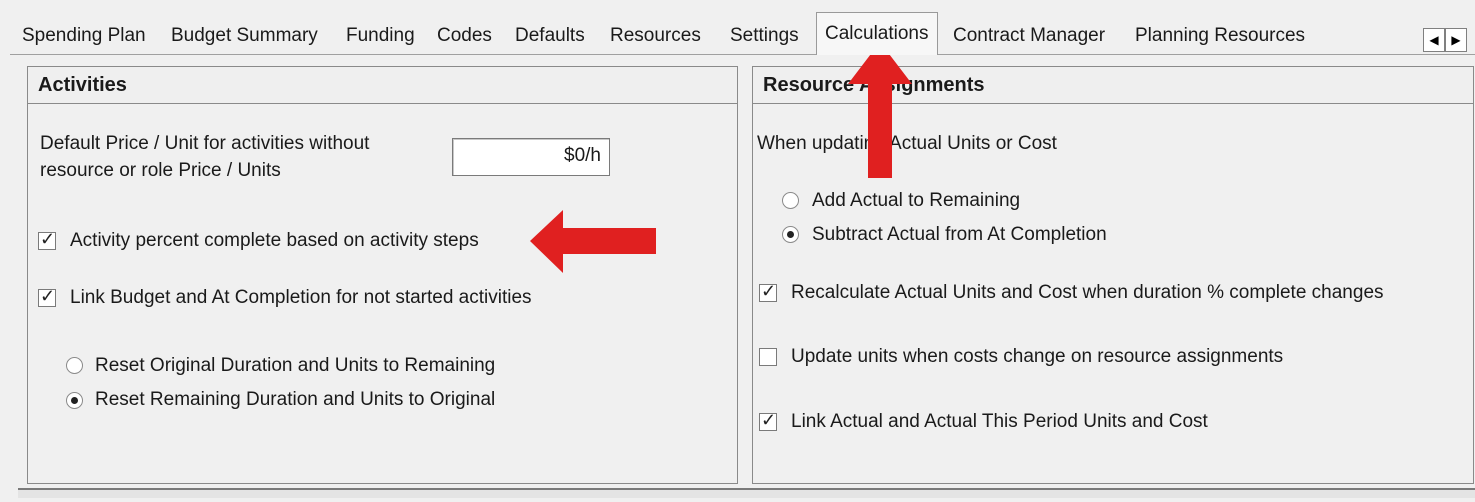 The width and height of the screenshot is (1475, 502). Describe the element at coordinates (880, 110) in the screenshot. I see `arrow-up-icon` at that location.